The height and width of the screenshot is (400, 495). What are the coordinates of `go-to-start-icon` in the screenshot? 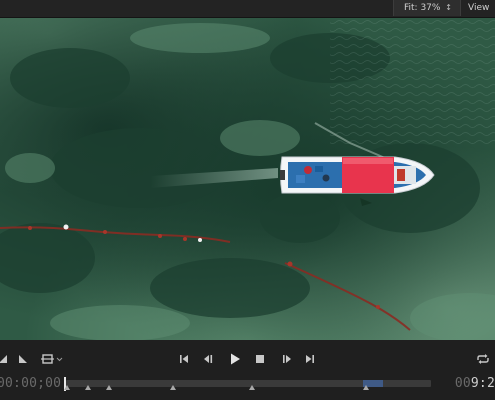 It's located at (184, 359).